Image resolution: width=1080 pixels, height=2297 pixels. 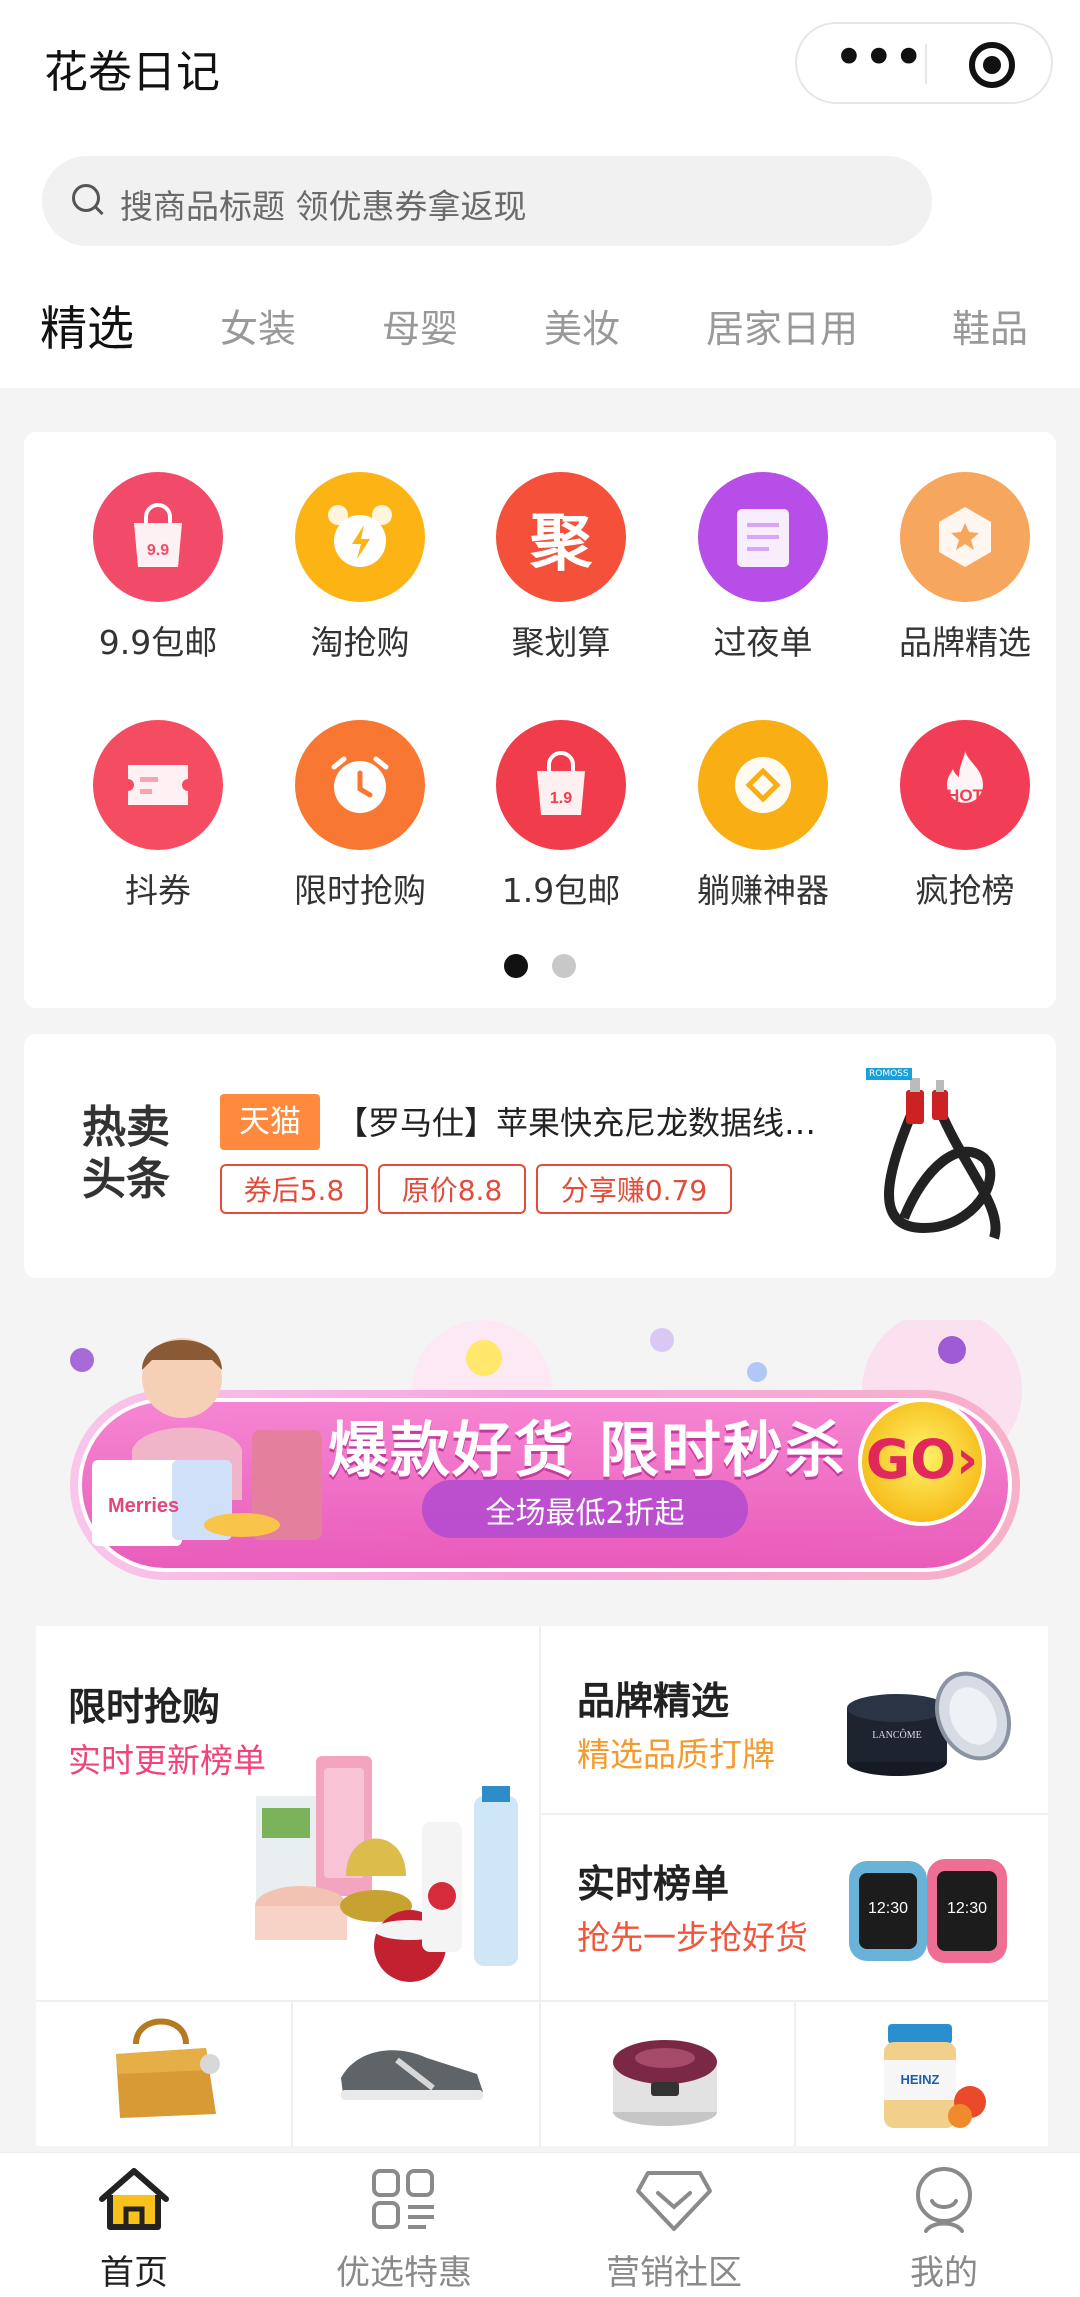 I want to click on bottom-tab-bar: 首页 优选特惠 营销社区 我的, so click(x=540, y=2224).